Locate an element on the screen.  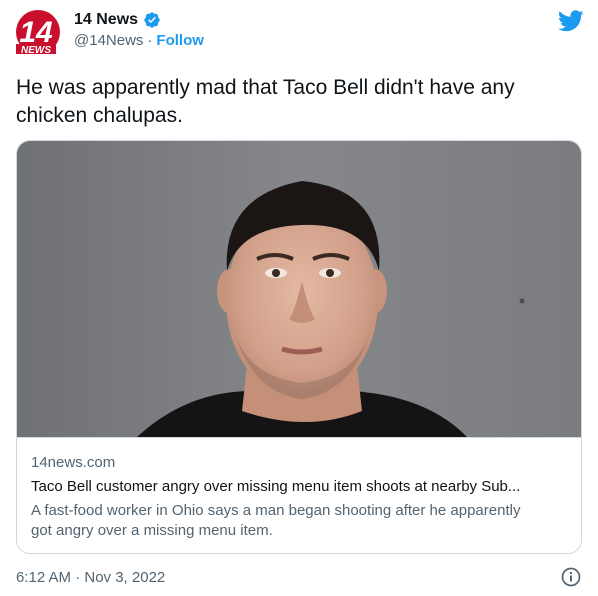
author-block: 14 News @14News · Follow is located at coordinates (139, 30).